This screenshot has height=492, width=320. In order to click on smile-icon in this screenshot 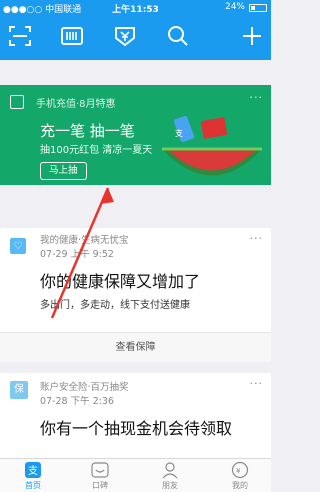, I will do `click(100, 470)`.